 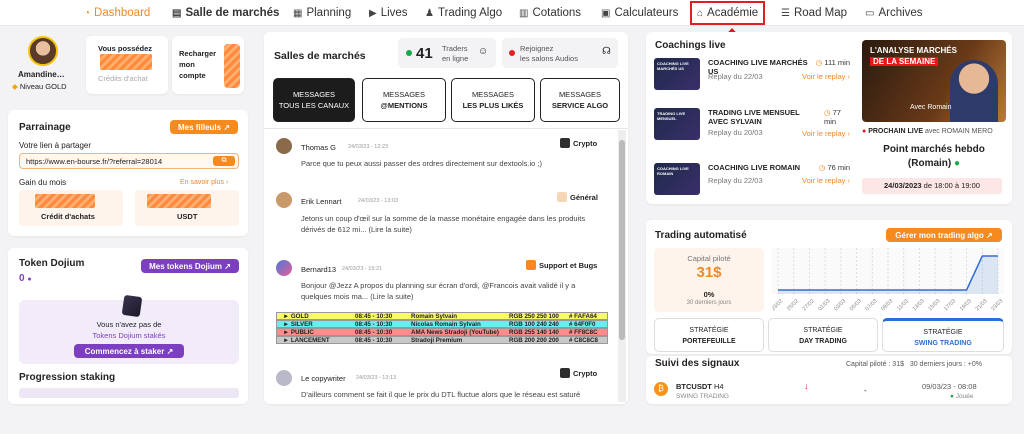 I want to click on scrollbar, so click(x=622, y=266).